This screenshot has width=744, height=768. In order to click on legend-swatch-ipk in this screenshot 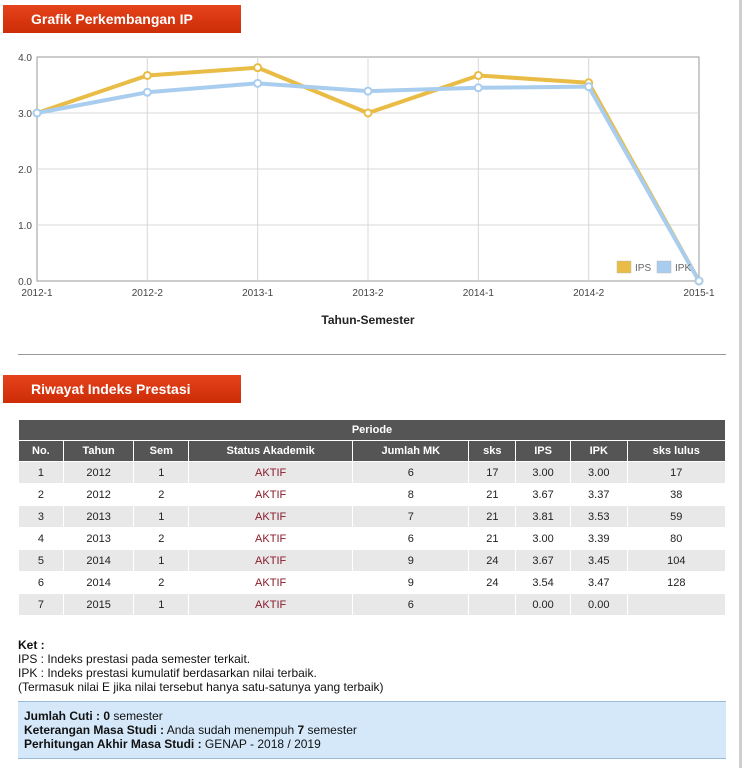, I will do `click(664, 267)`.